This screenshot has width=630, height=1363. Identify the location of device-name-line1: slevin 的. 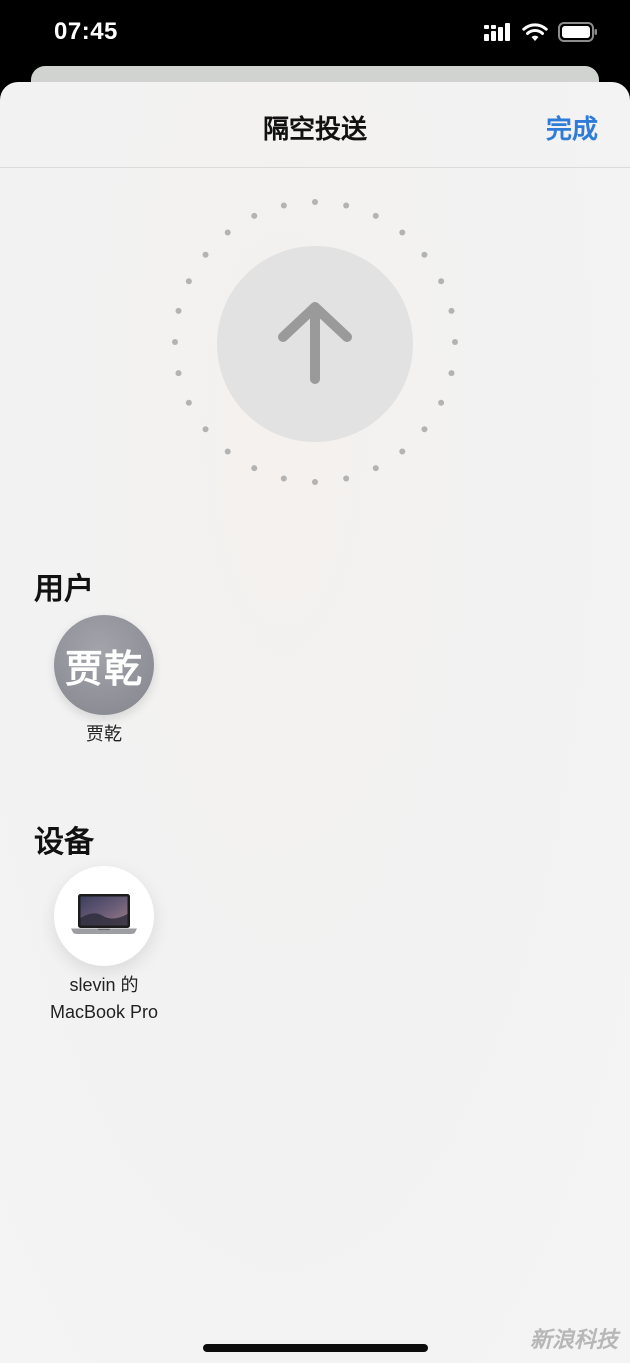
(104, 985).